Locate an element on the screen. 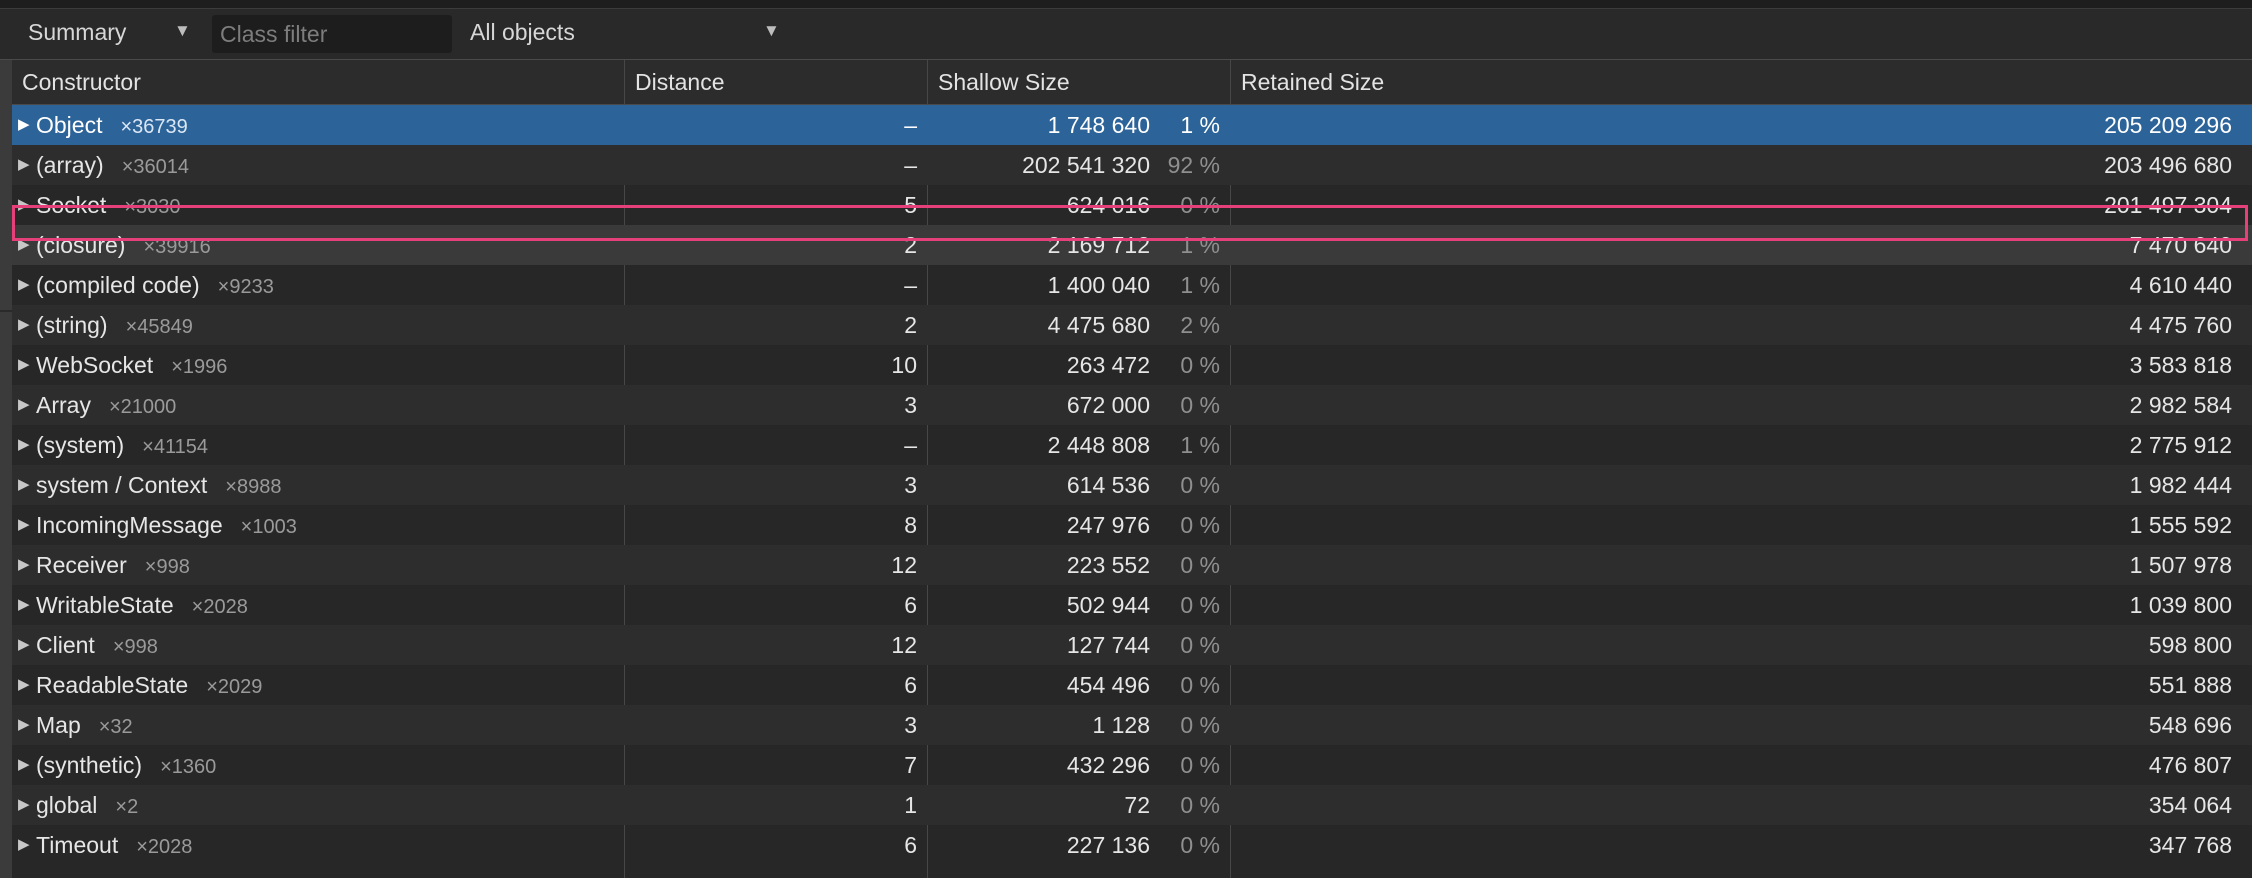 The height and width of the screenshot is (878, 2252). instance-count: ×2028 is located at coordinates (219, 607).